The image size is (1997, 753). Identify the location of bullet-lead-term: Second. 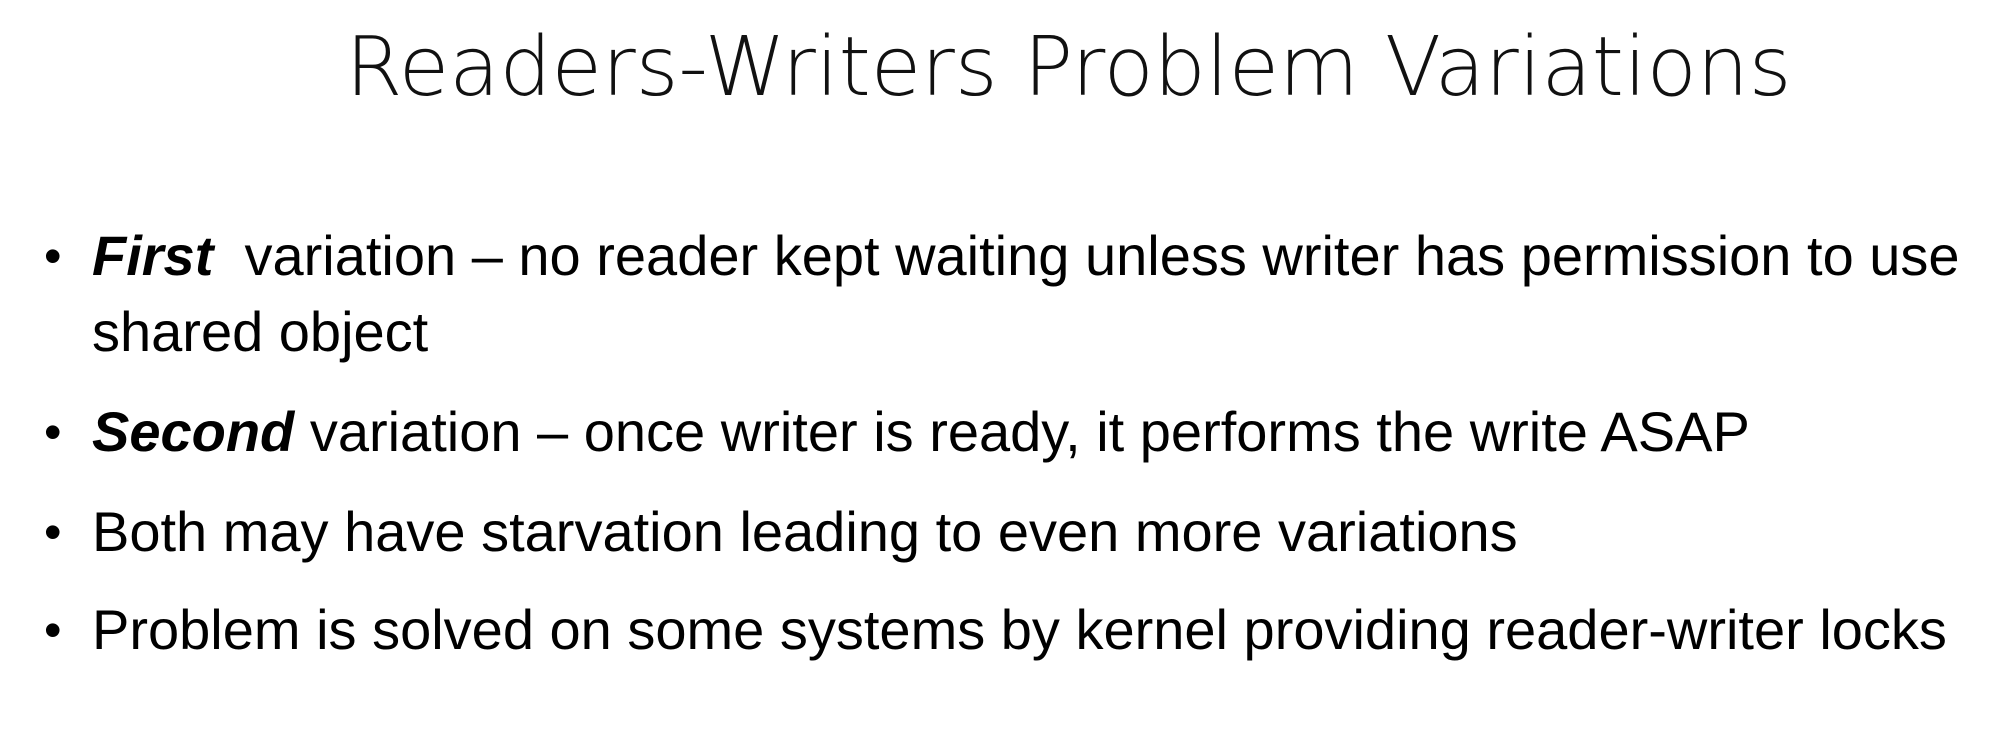
(193, 431).